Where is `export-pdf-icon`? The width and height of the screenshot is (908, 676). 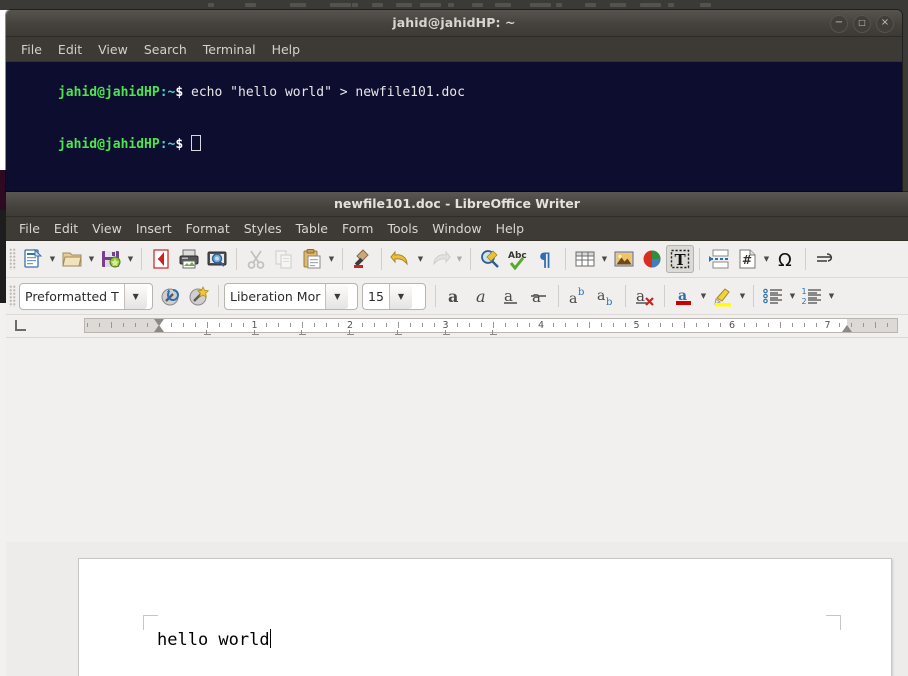 export-pdf-icon is located at coordinates (161, 259).